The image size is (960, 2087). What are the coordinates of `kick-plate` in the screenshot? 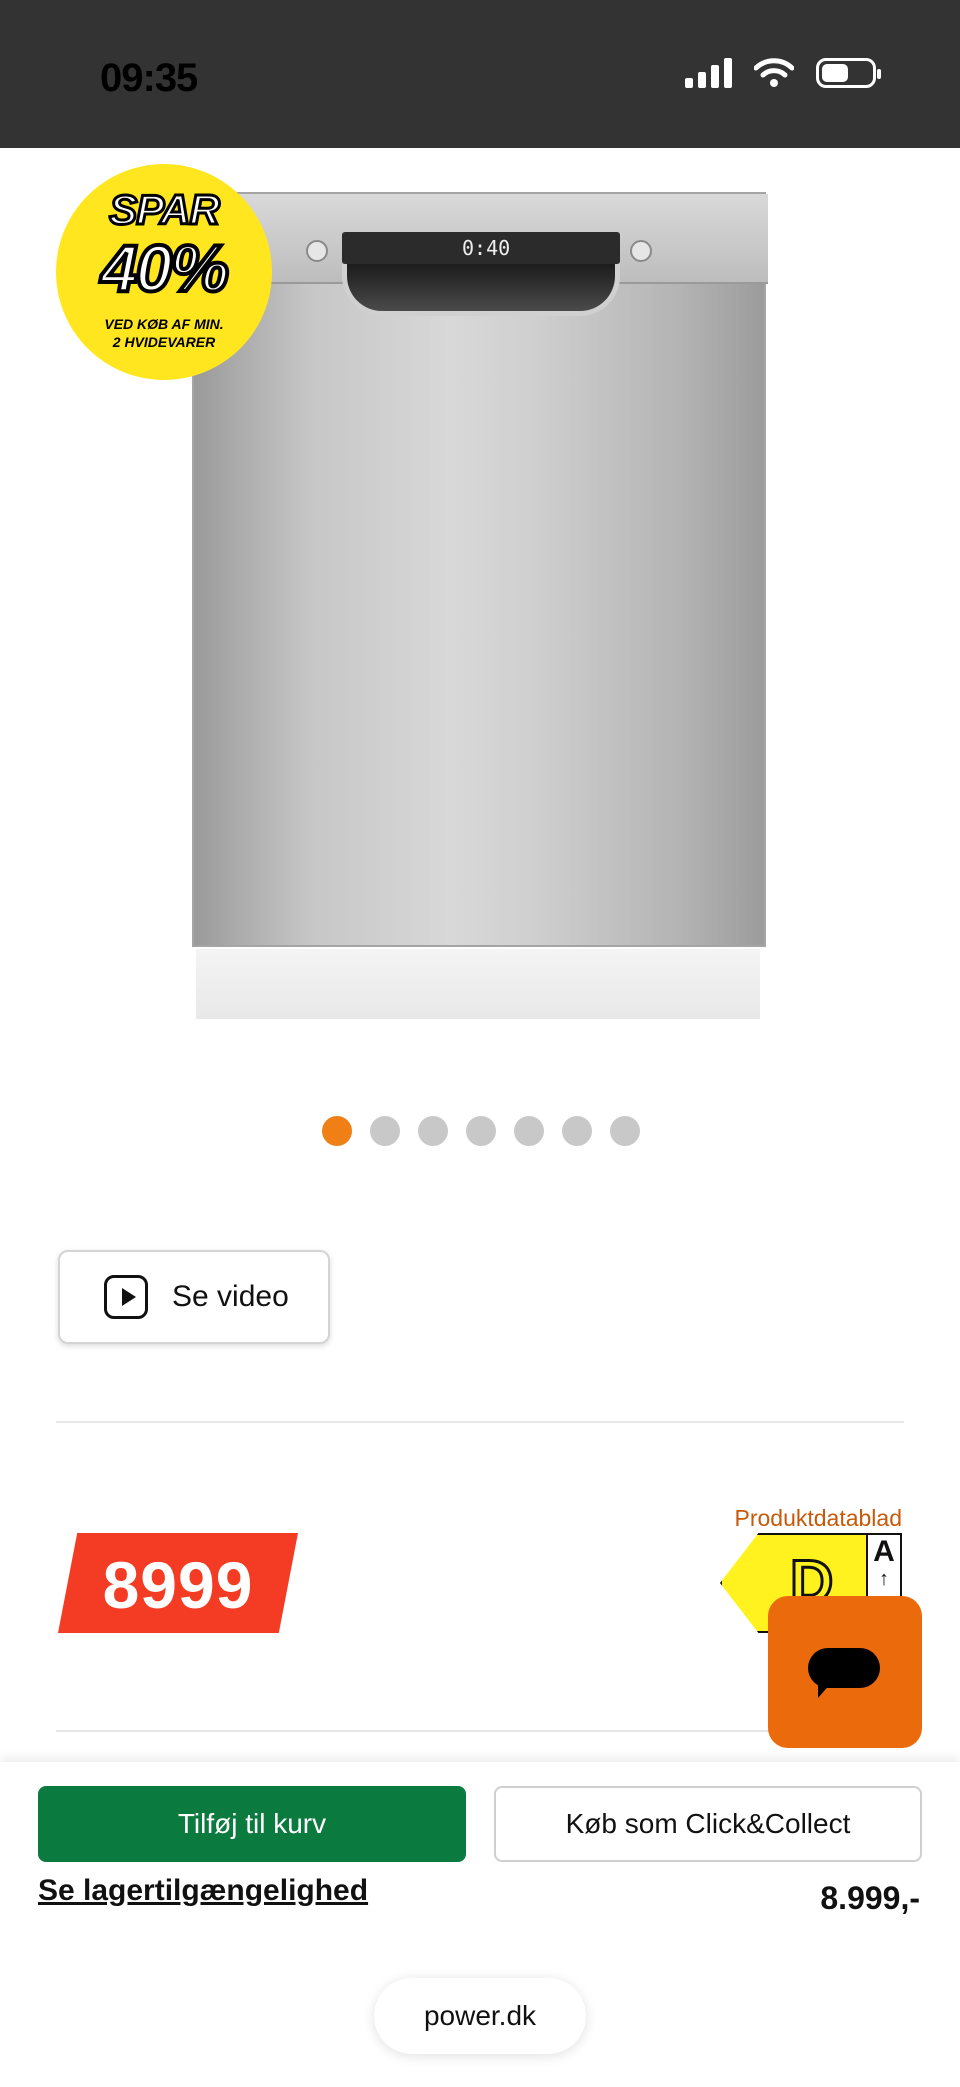 It's located at (478, 984).